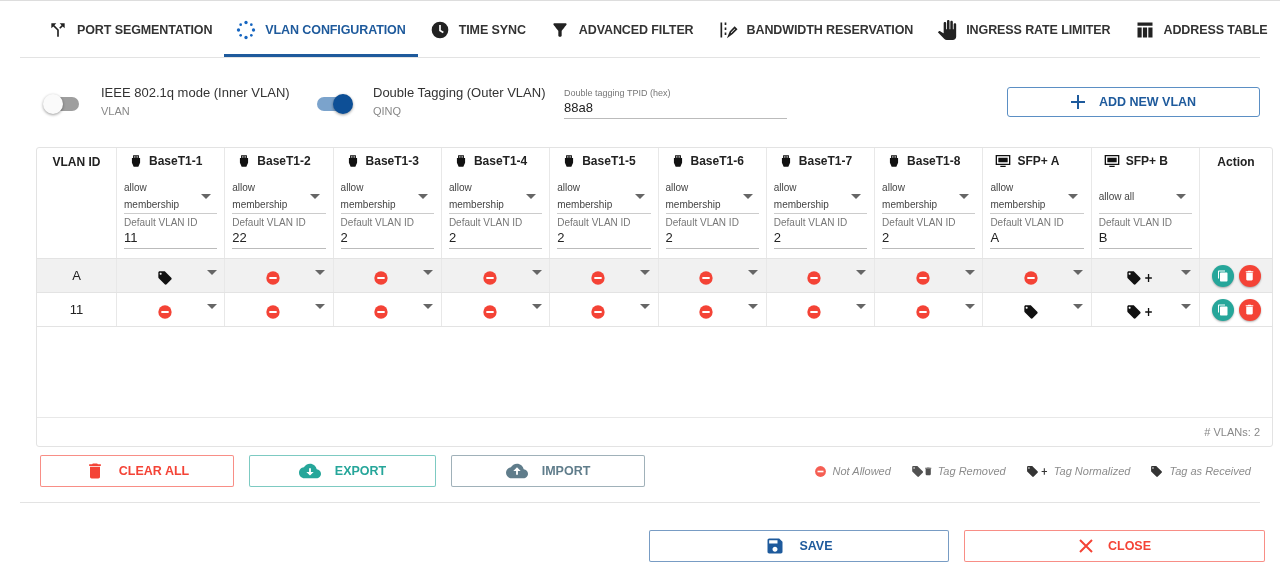 Image resolution: width=1280 pixels, height=576 pixels. Describe the element at coordinates (1037, 233) in the screenshot. I see `default-vlan-field: Default VLAN ID A` at that location.